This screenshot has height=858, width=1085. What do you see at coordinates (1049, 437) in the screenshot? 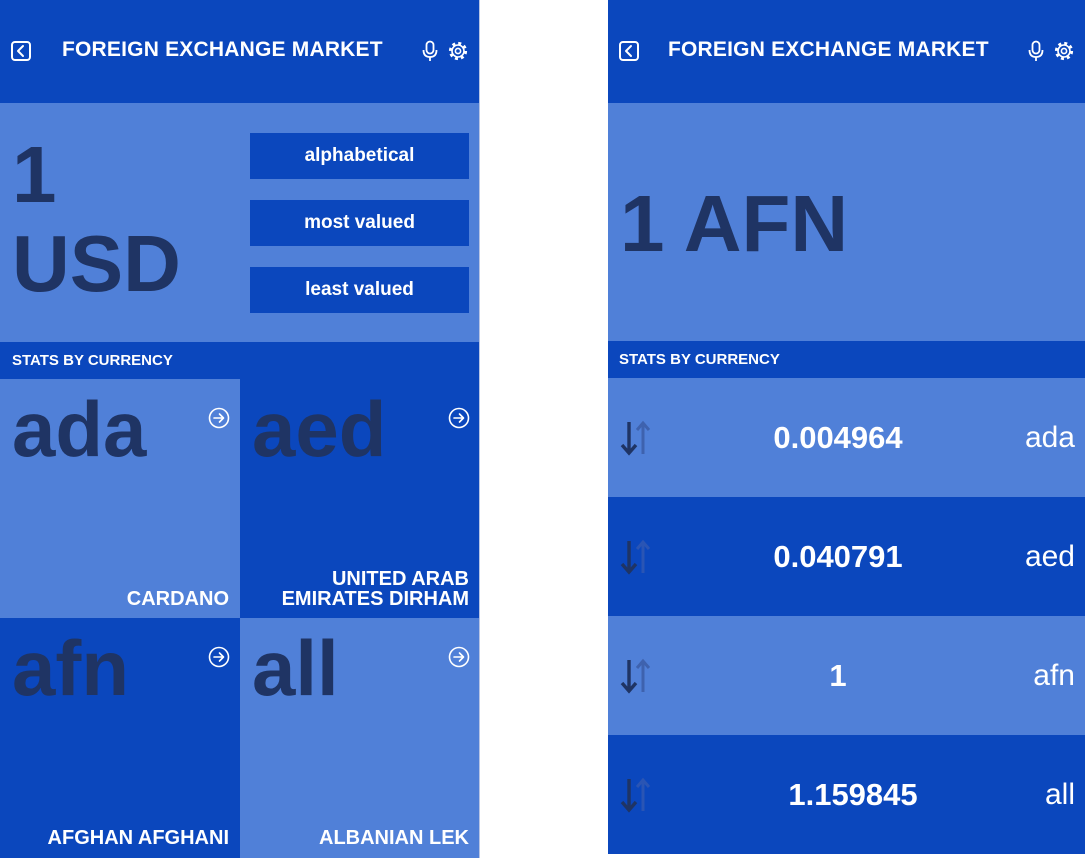
I see `rate-currency-code: ada` at bounding box center [1049, 437].